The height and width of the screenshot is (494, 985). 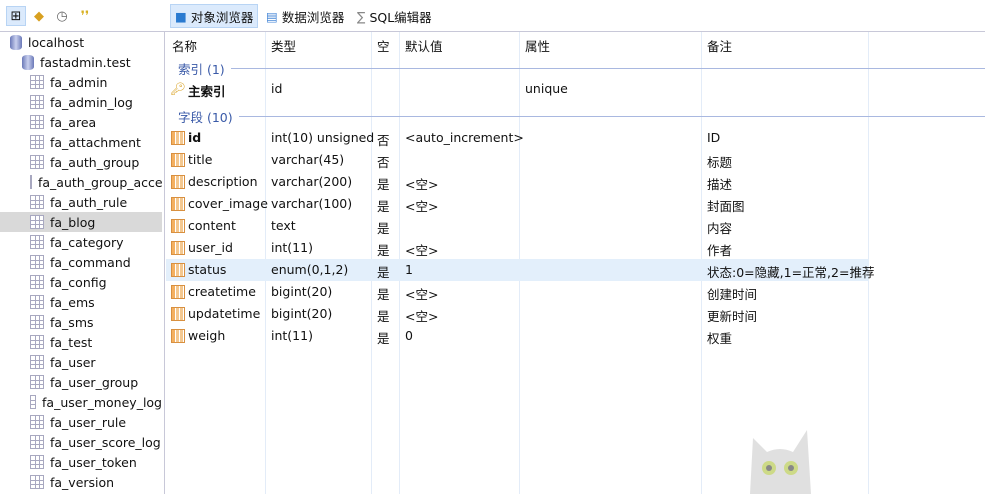 What do you see at coordinates (178, 88) in the screenshot?
I see `key-icon: 🔑︎` at bounding box center [178, 88].